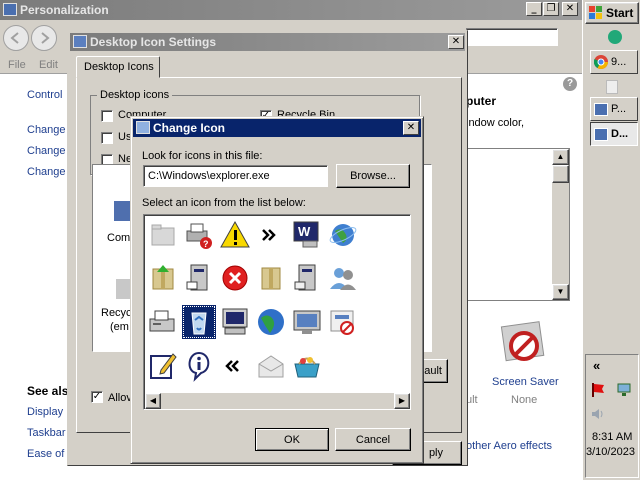 This screenshot has width=640, height=480. I want to click on scroll-right-button: ▶, so click(402, 401).